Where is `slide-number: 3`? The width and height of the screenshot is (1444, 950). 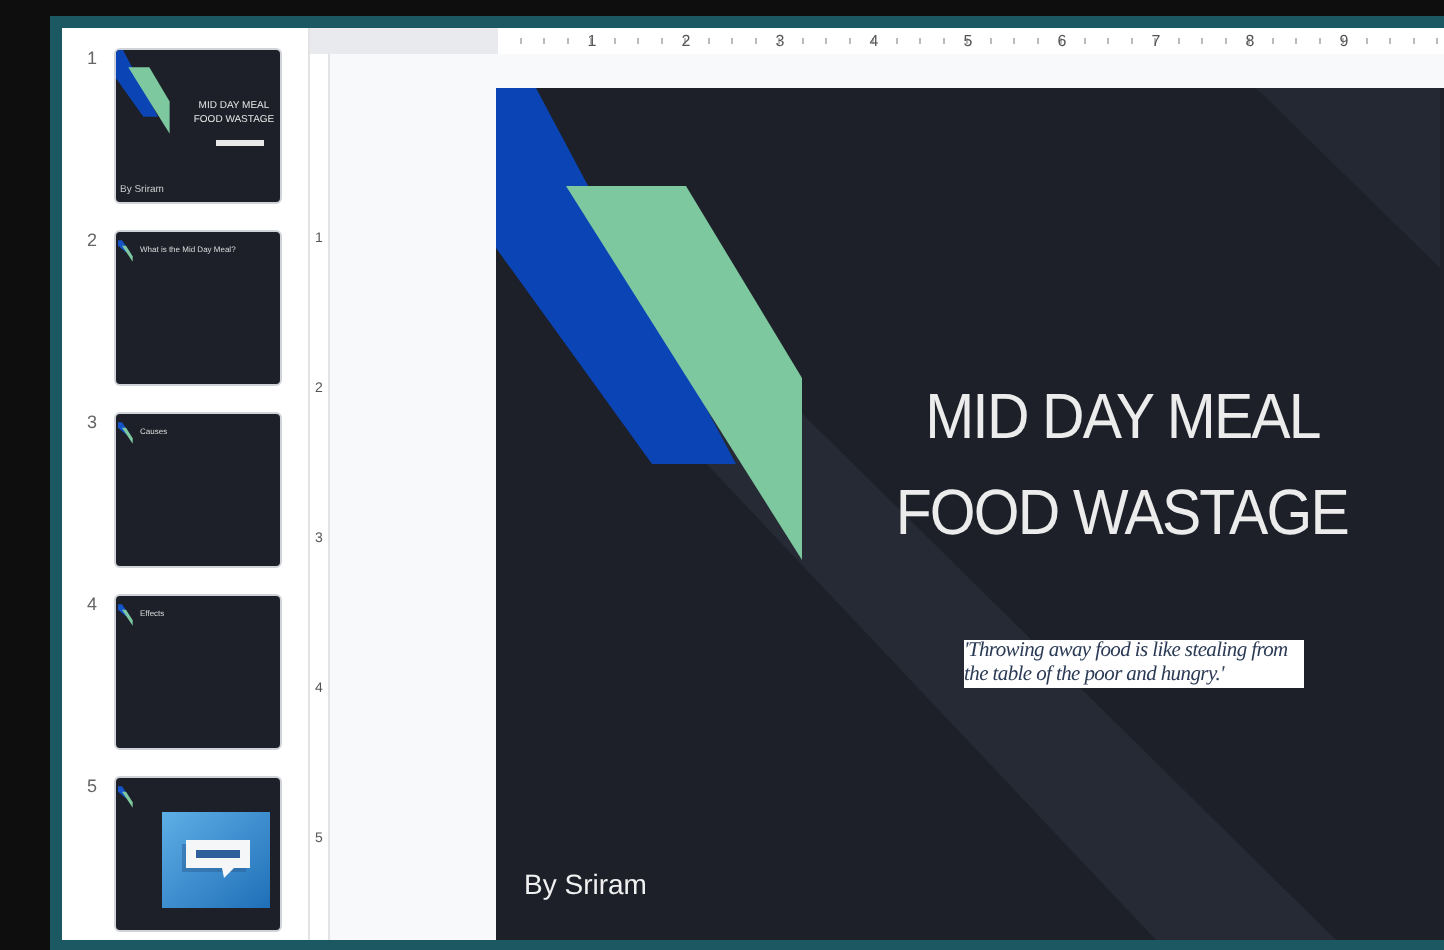
slide-number: 3 is located at coordinates (91, 422).